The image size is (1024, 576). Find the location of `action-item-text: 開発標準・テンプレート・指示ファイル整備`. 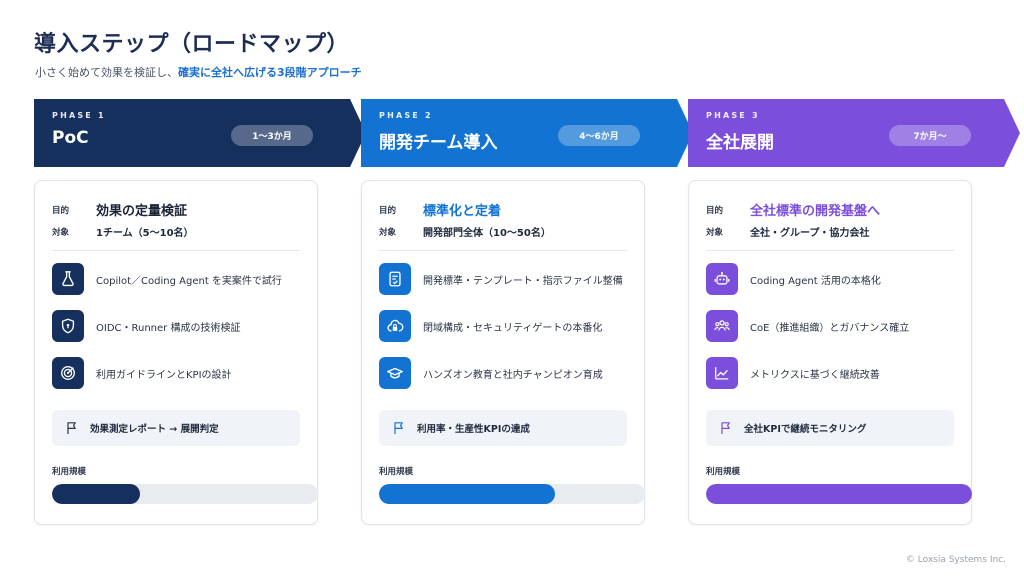

action-item-text: 開発標準・テンプレート・指示ファイル整備 is located at coordinates (523, 281).